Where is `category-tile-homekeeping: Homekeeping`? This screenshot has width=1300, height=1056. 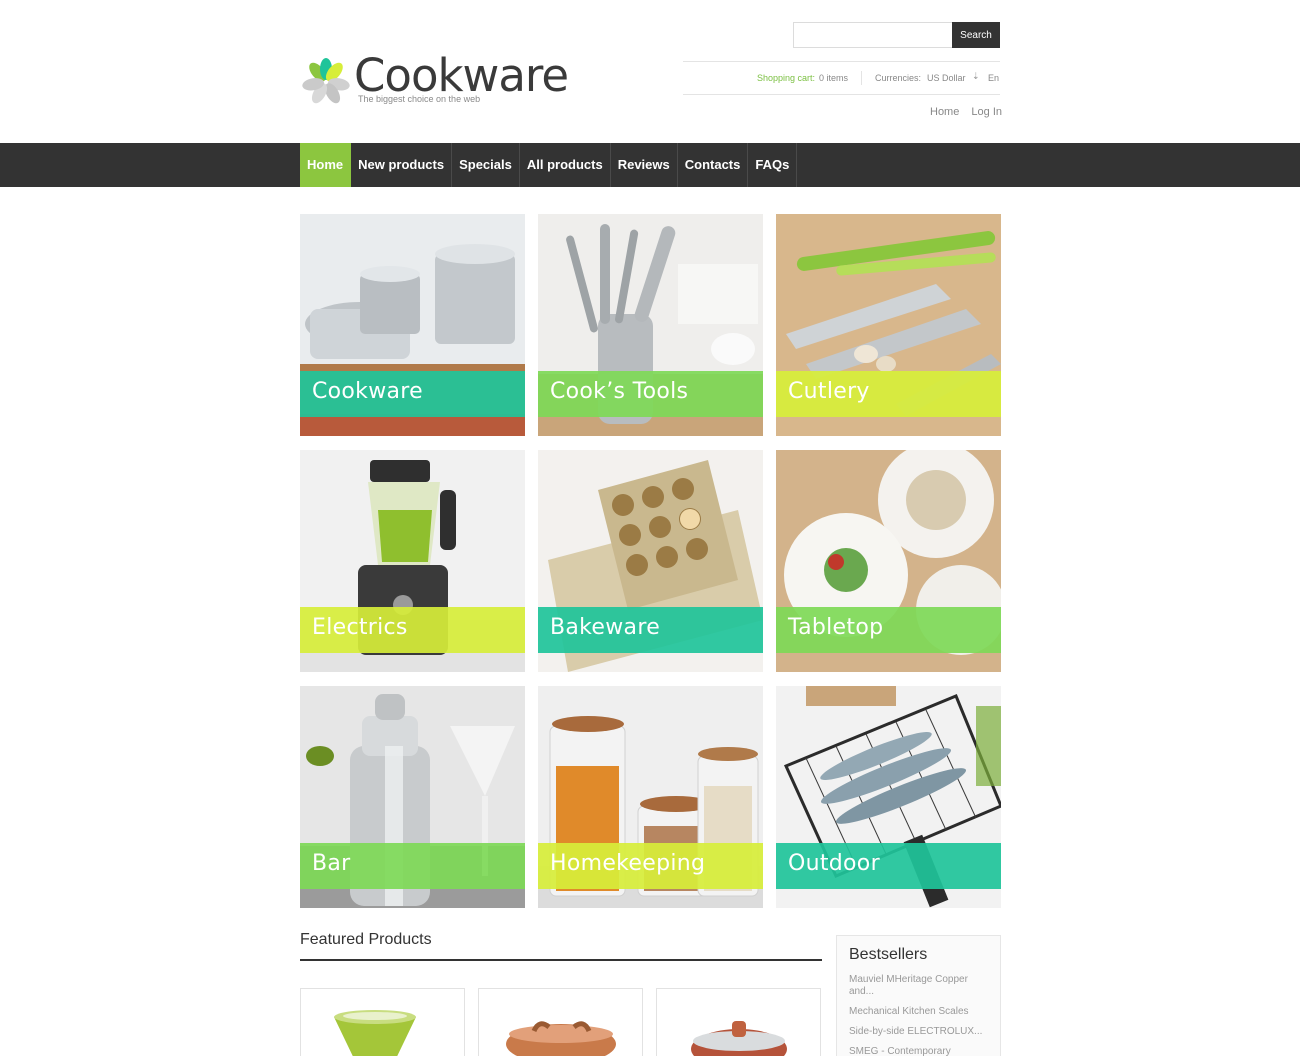 category-tile-homekeeping: Homekeeping is located at coordinates (650, 797).